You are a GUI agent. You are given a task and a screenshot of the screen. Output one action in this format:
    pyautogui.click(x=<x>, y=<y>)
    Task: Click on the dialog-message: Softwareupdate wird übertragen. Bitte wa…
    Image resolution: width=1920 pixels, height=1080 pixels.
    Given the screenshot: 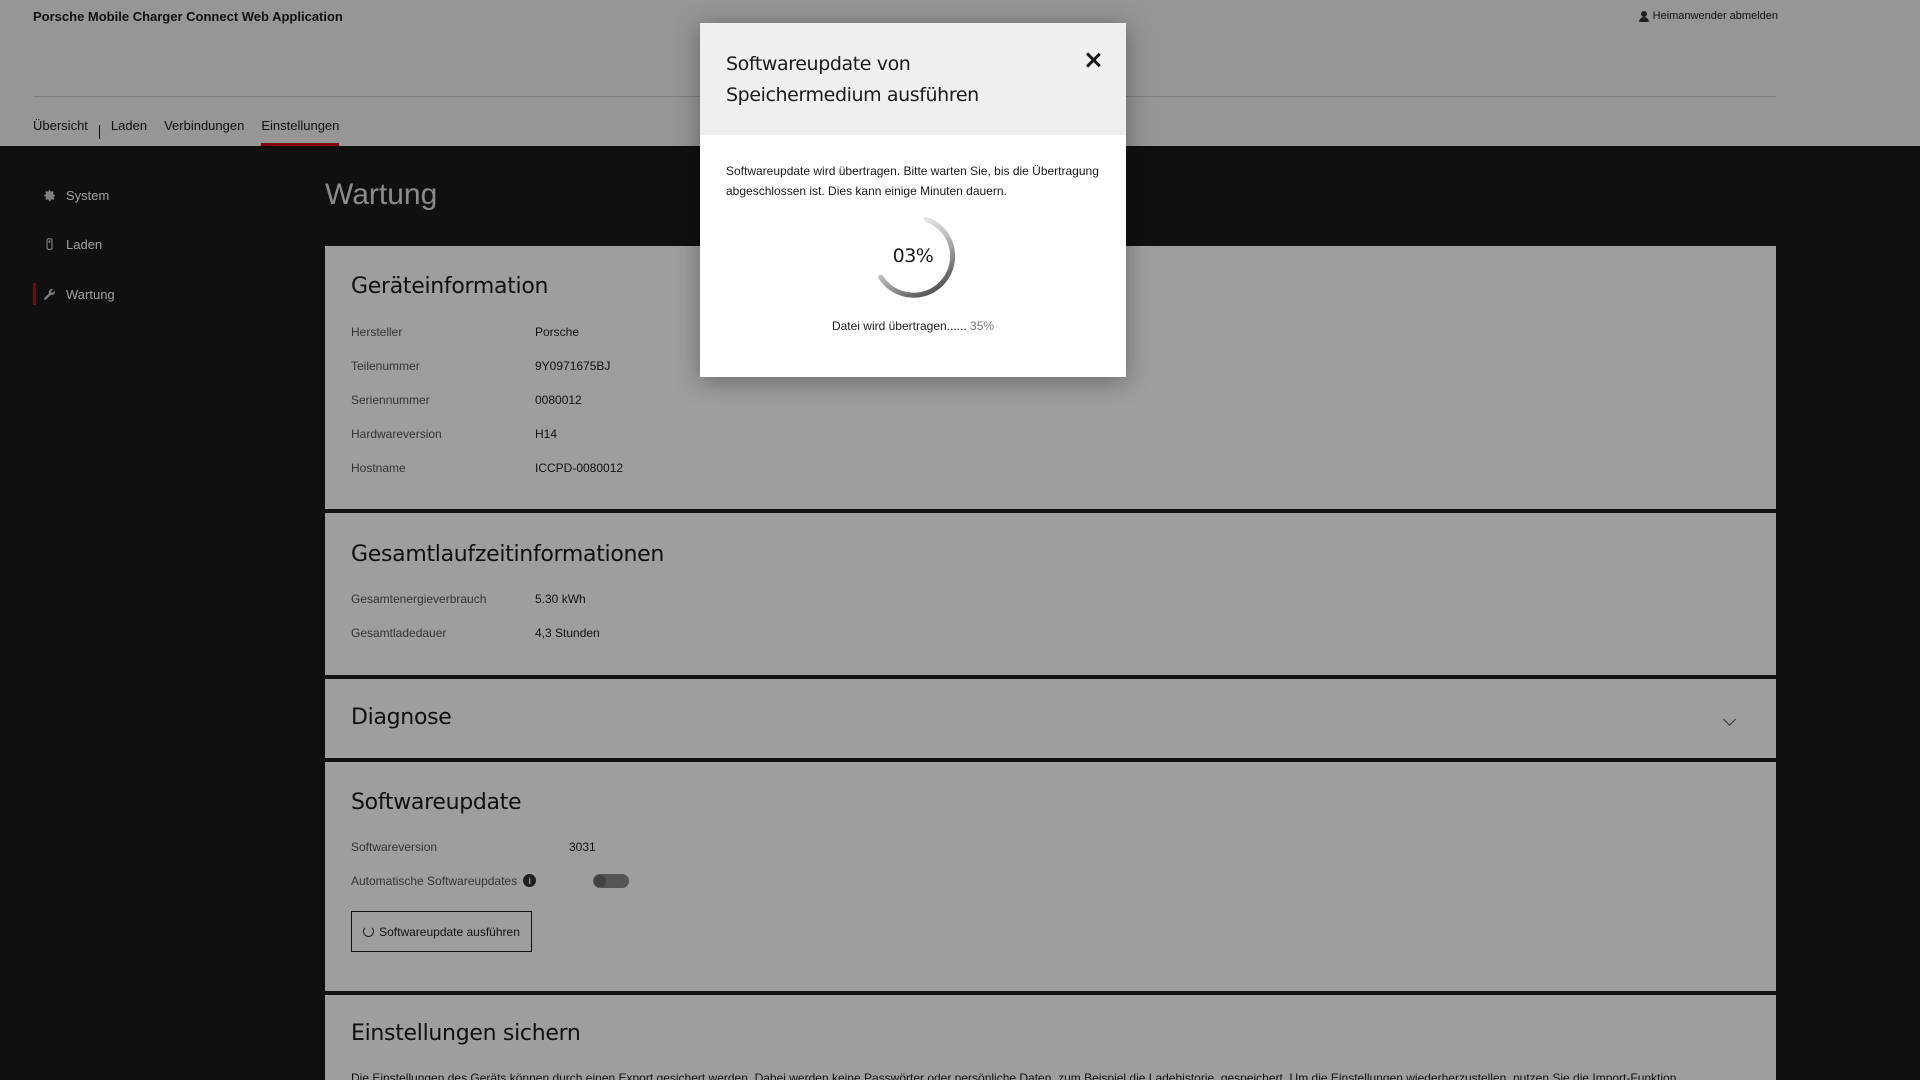 What is the action you would take?
    pyautogui.click(x=912, y=181)
    